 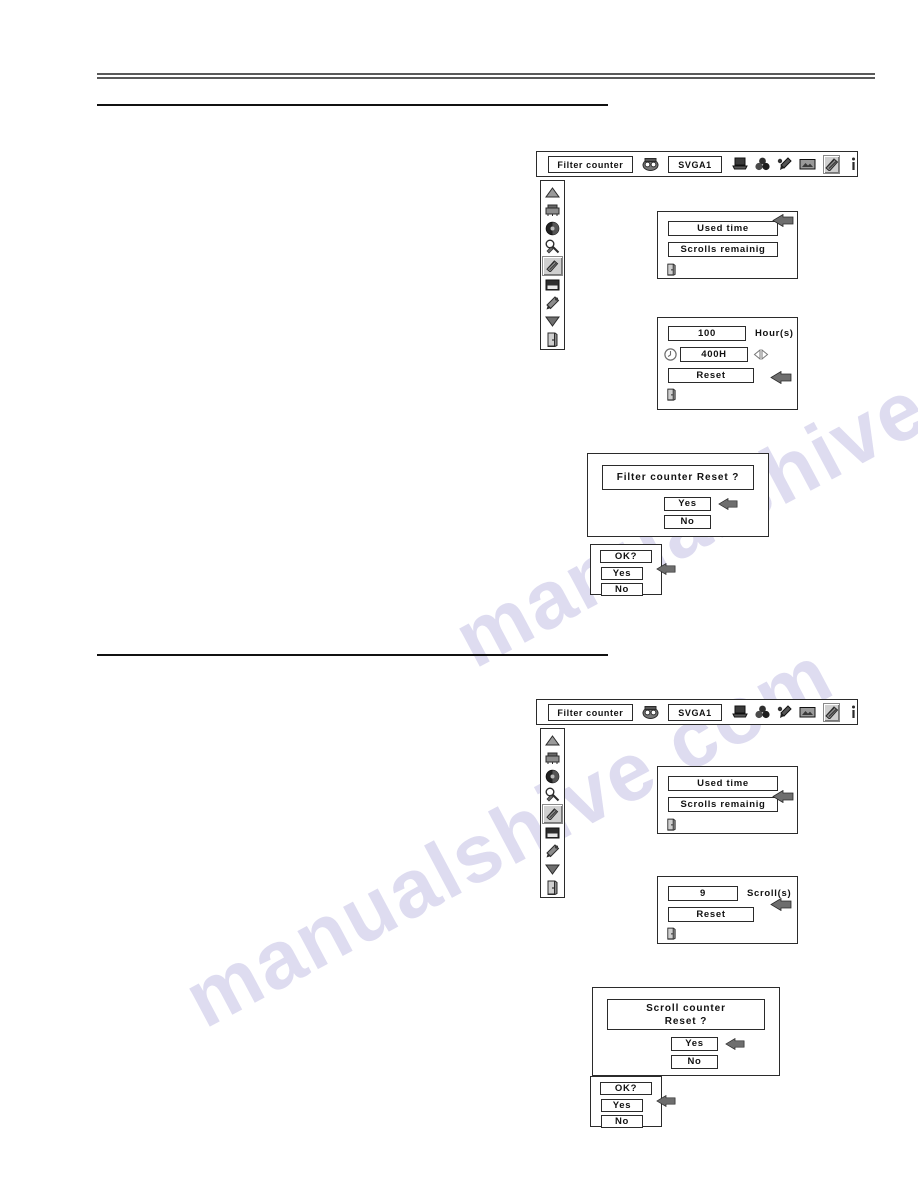 What do you see at coordinates (686, 1031) in the screenshot?
I see `scroll-counter-confirm-dialog: Scroll counter Reset ? Yes No` at bounding box center [686, 1031].